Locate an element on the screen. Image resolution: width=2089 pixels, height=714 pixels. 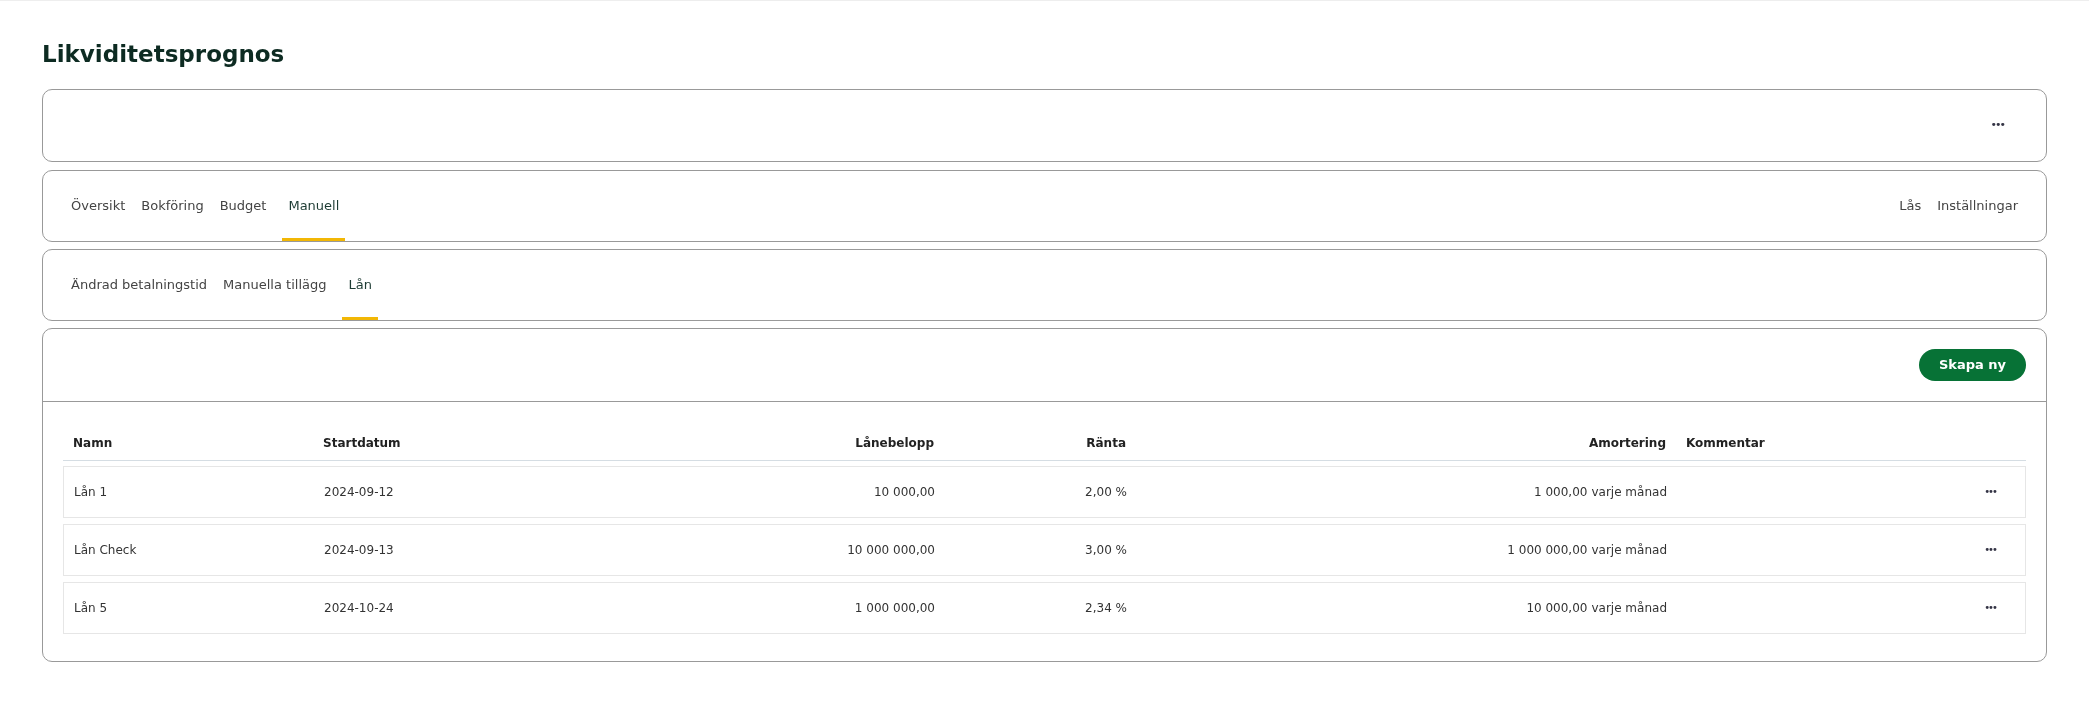
tab: Översikt is located at coordinates (98, 205).